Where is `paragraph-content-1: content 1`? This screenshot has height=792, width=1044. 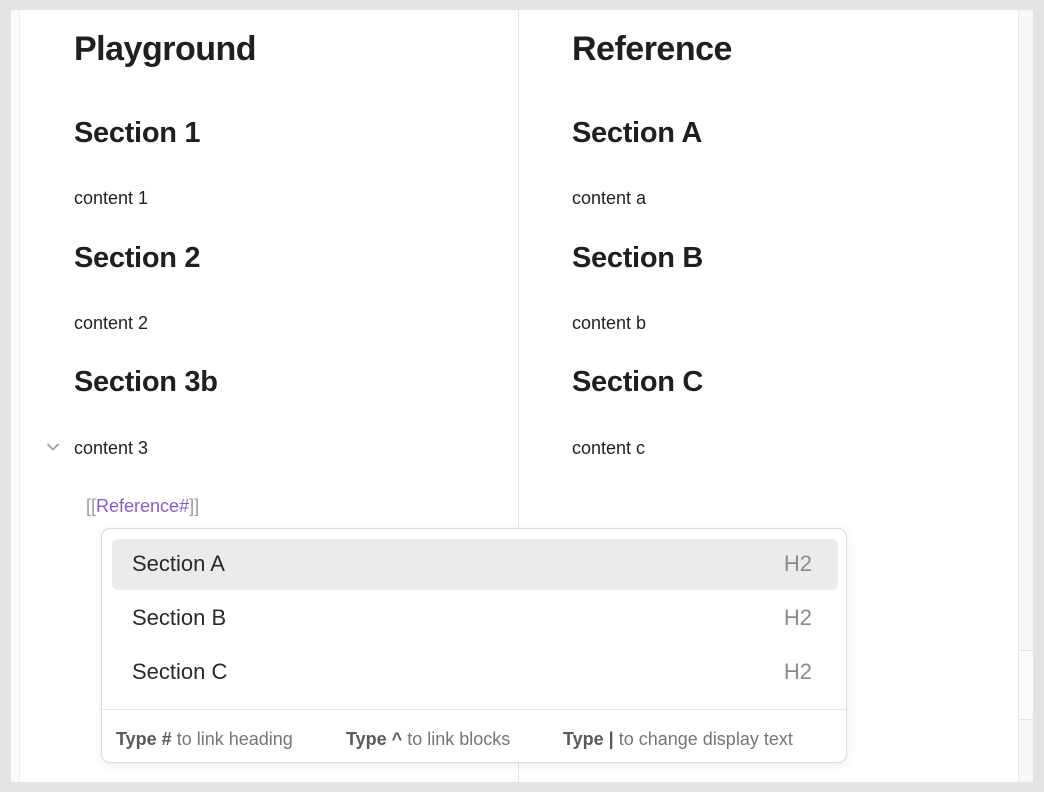
paragraph-content-1: content 1 is located at coordinates (111, 198).